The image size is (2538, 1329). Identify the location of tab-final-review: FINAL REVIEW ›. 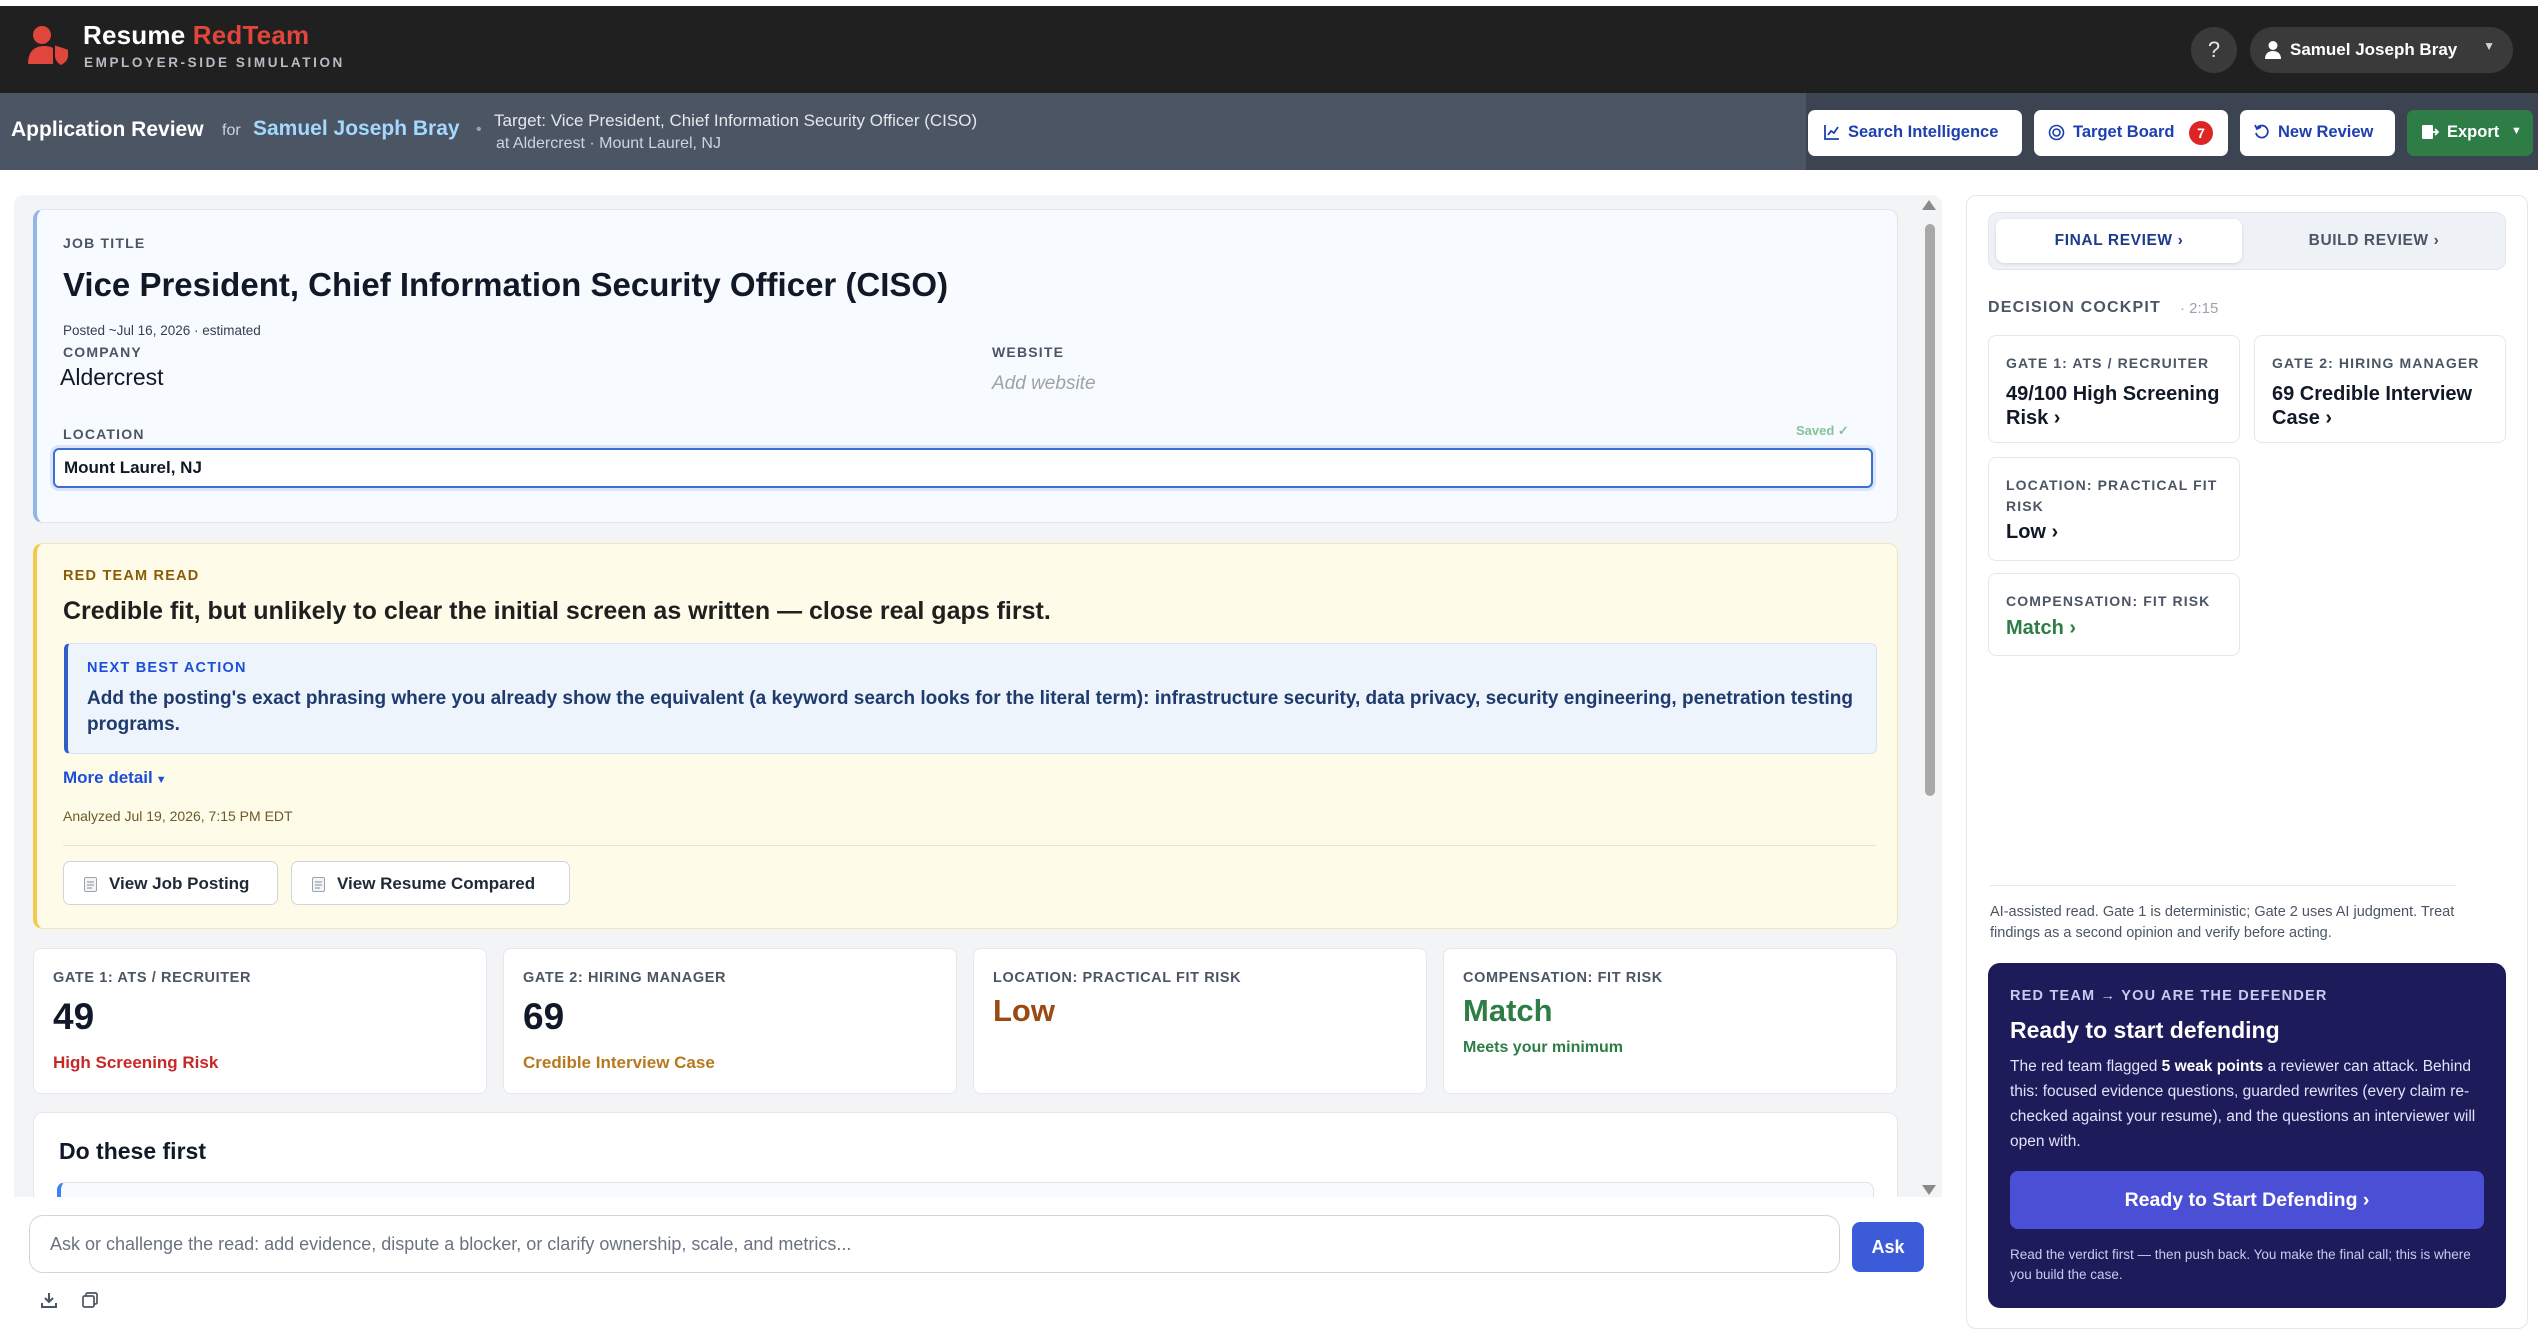
(2119, 241).